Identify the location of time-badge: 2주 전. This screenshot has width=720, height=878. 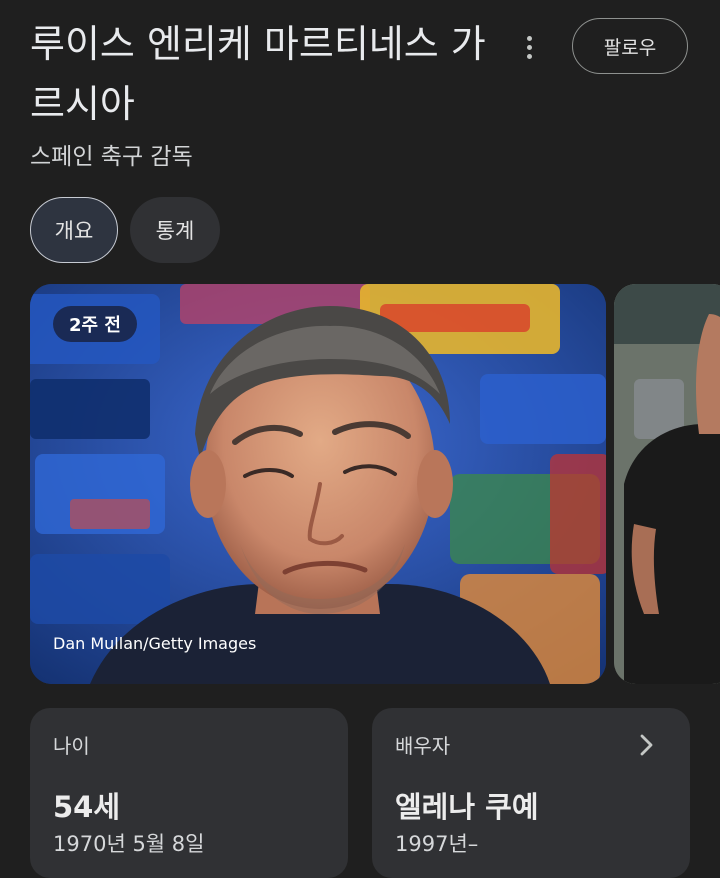
(95, 324).